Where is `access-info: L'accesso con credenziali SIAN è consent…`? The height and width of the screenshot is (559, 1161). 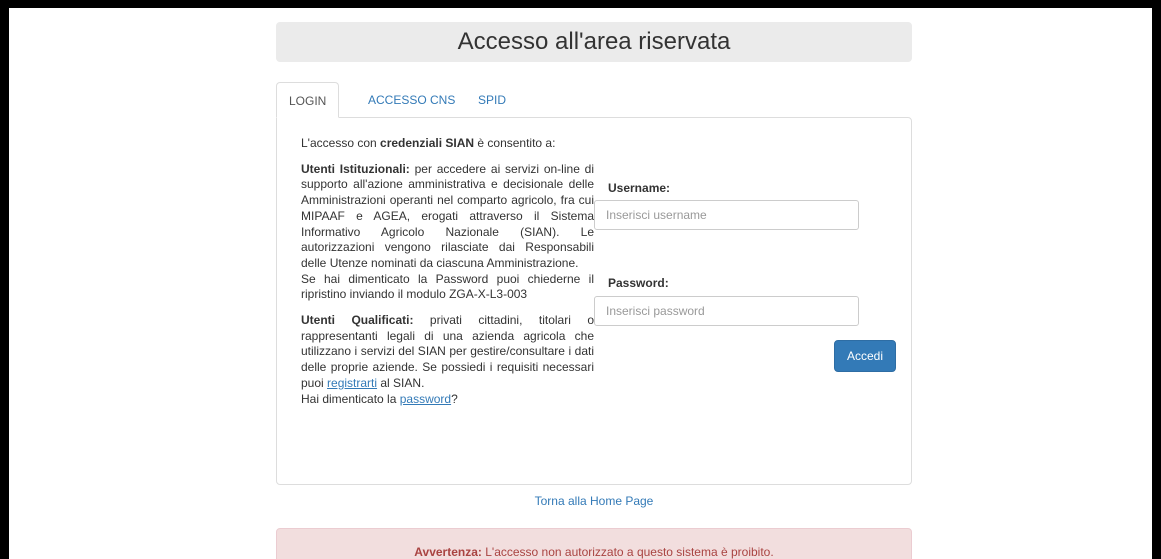 access-info: L'accesso con credenziali SIAN è consent… is located at coordinates (447, 276).